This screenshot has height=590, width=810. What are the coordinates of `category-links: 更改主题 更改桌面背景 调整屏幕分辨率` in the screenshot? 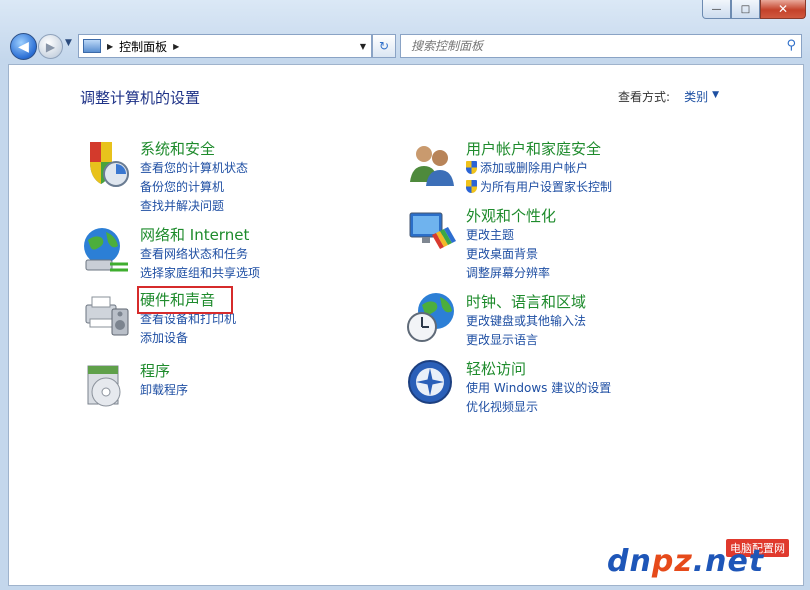 It's located at (508, 253).